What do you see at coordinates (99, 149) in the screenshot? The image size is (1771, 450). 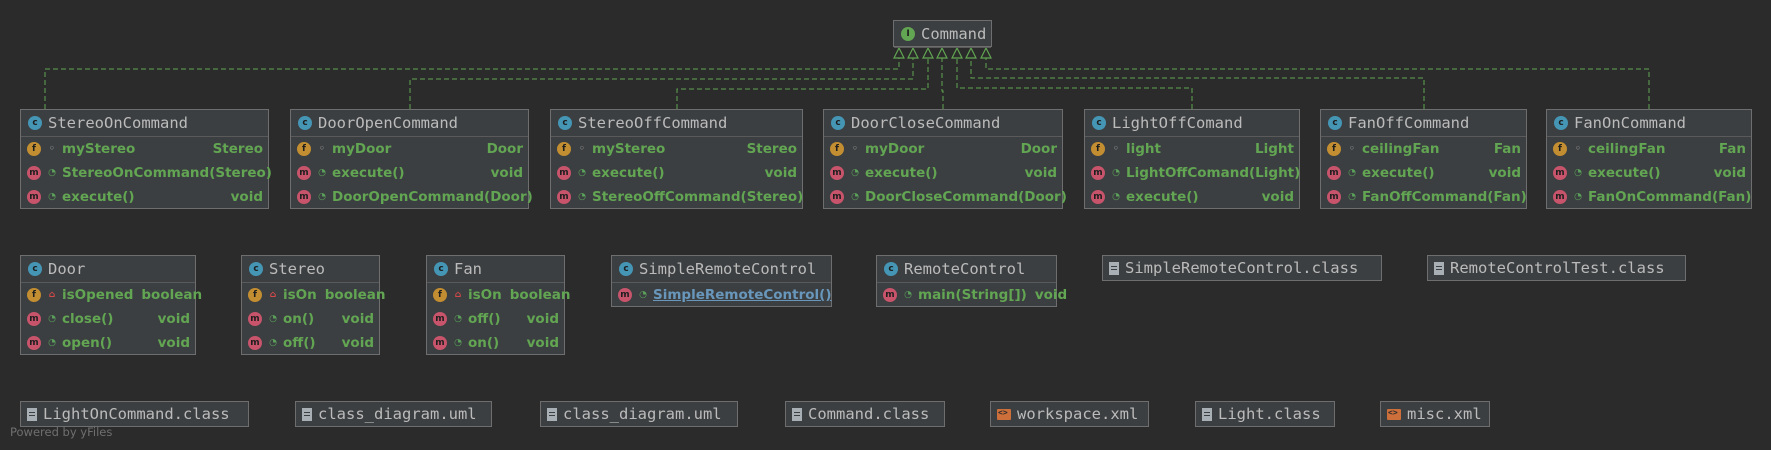 I see `member-name: myStereo` at bounding box center [99, 149].